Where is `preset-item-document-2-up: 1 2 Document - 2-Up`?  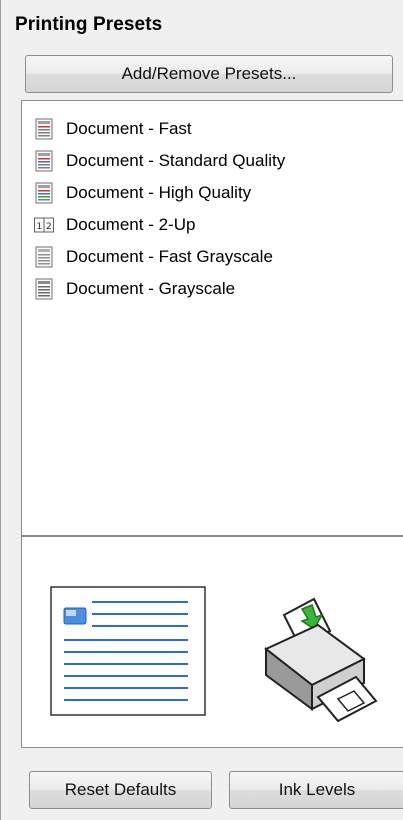
preset-item-document-2-up: 1 2 Document - 2-Up is located at coordinates (114, 225).